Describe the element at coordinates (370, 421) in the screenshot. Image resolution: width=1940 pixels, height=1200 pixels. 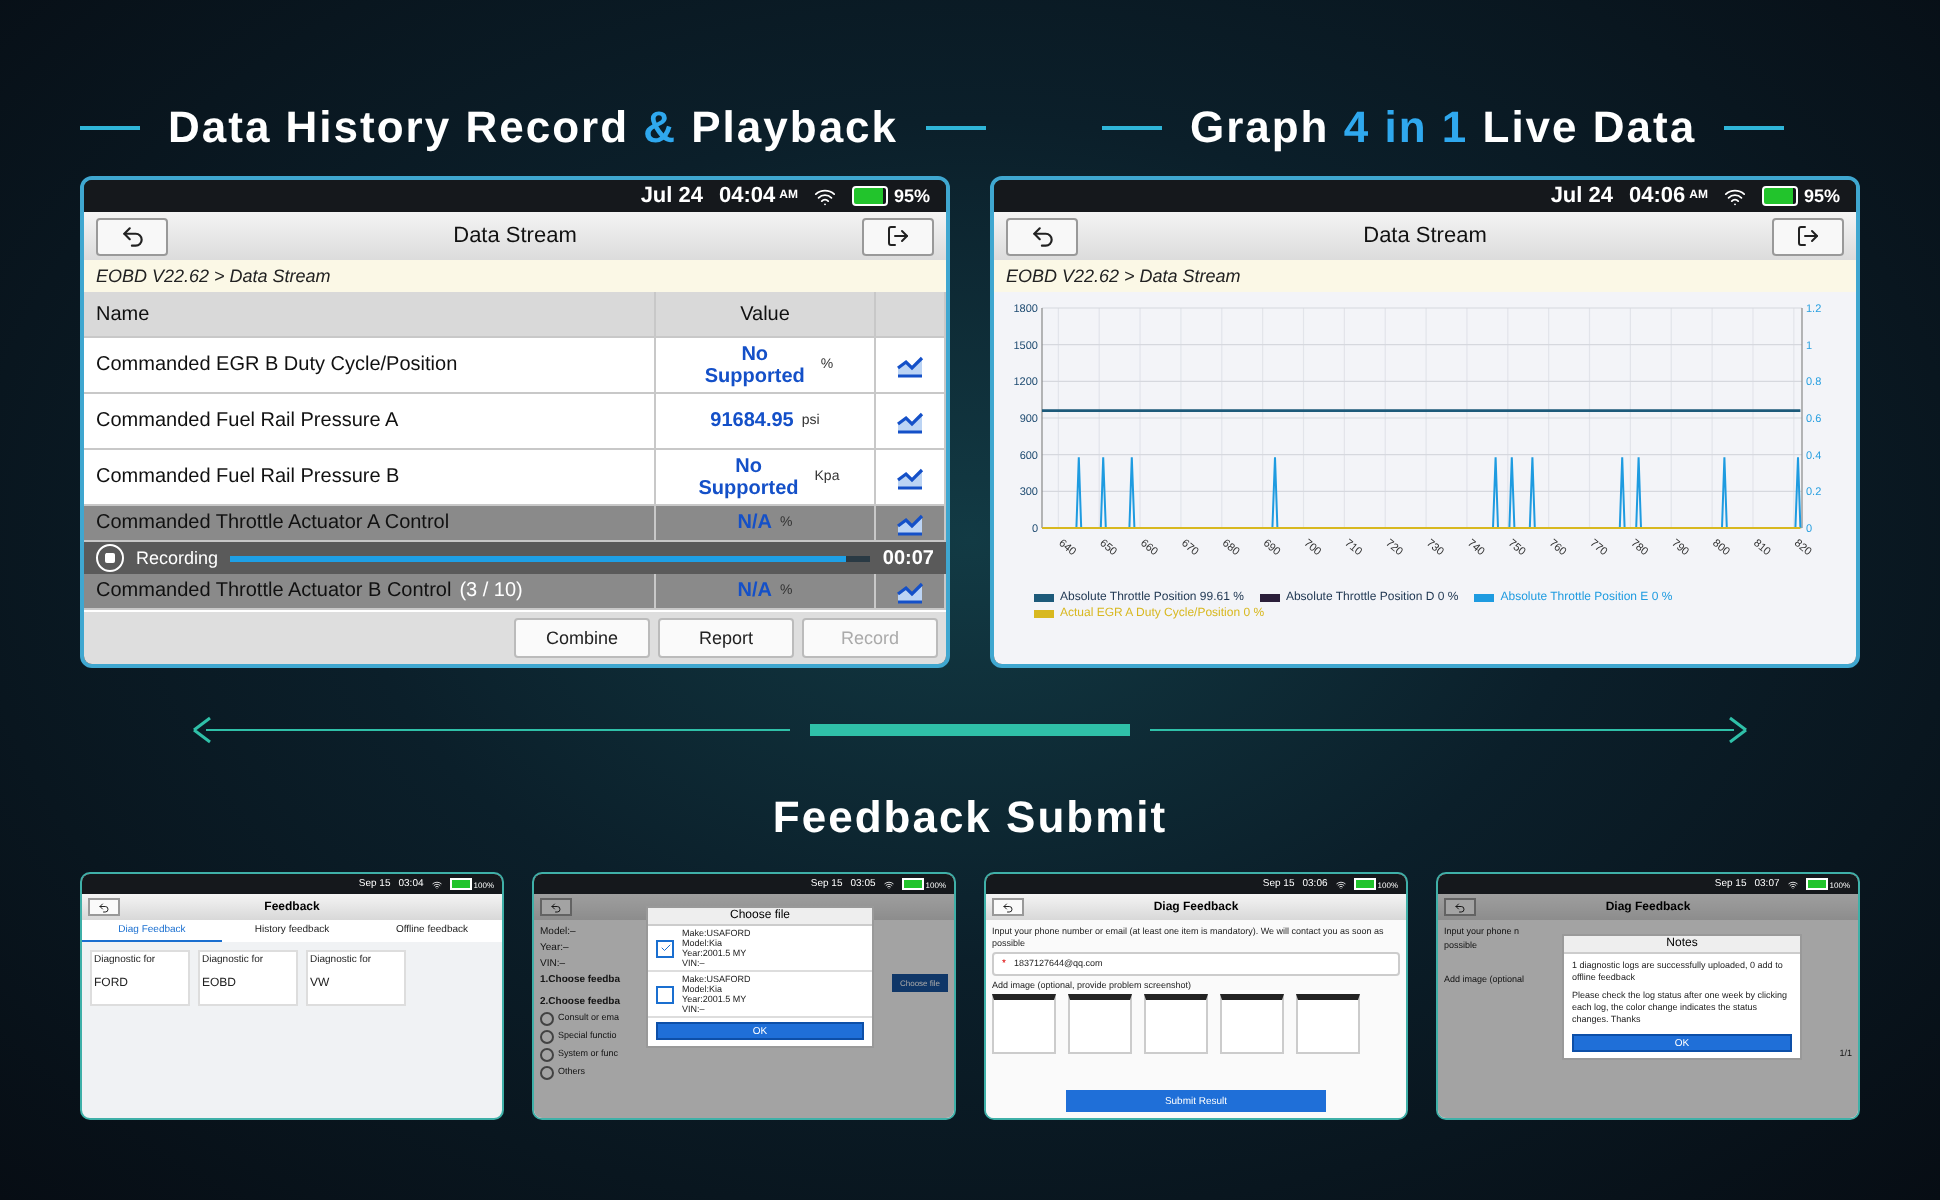
I see `parameter-name: Commanded Fuel Rail Pressure A` at that location.